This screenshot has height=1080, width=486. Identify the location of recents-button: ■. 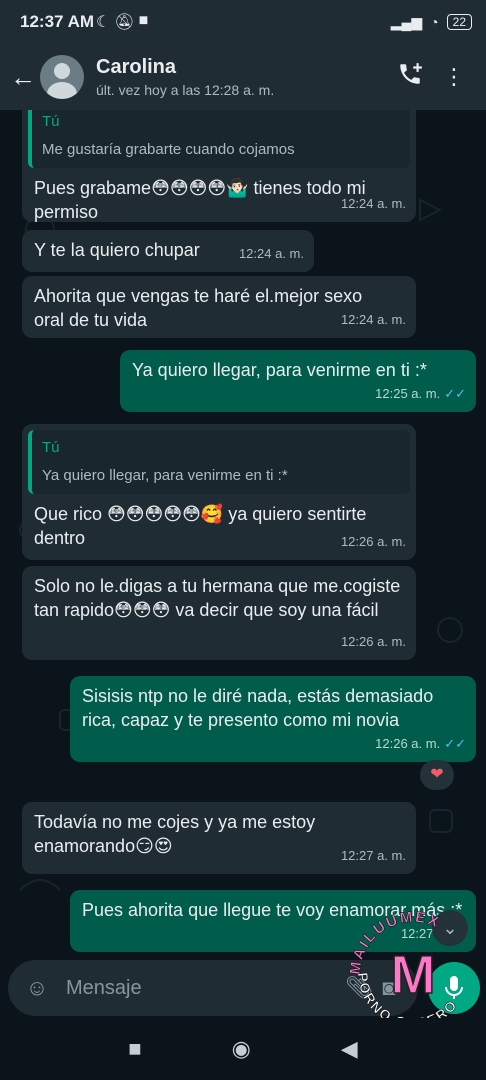
(134, 1049).